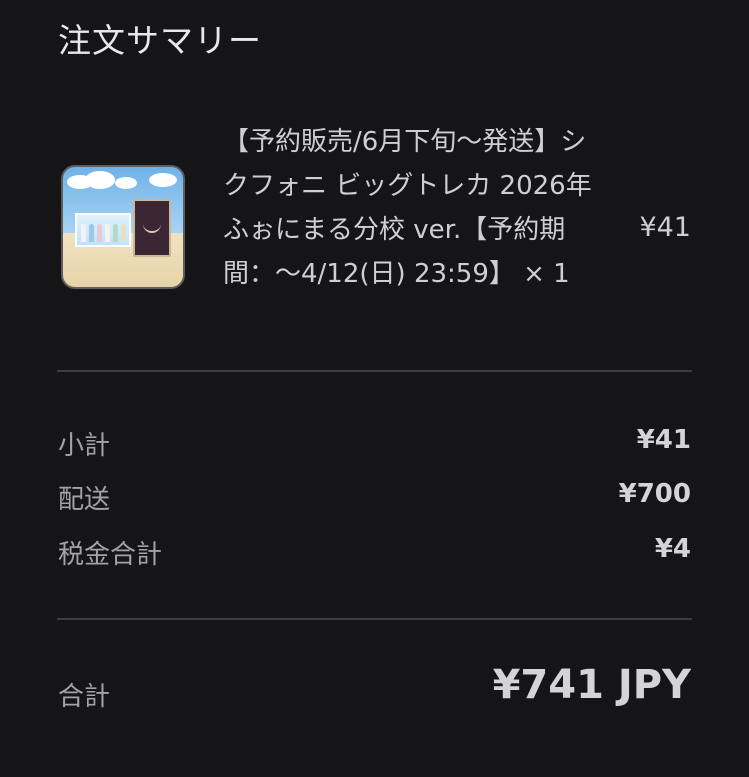 Image resolution: width=749 pixels, height=777 pixels. What do you see at coordinates (591, 685) in the screenshot?
I see `total-value: ¥741 JPY` at bounding box center [591, 685].